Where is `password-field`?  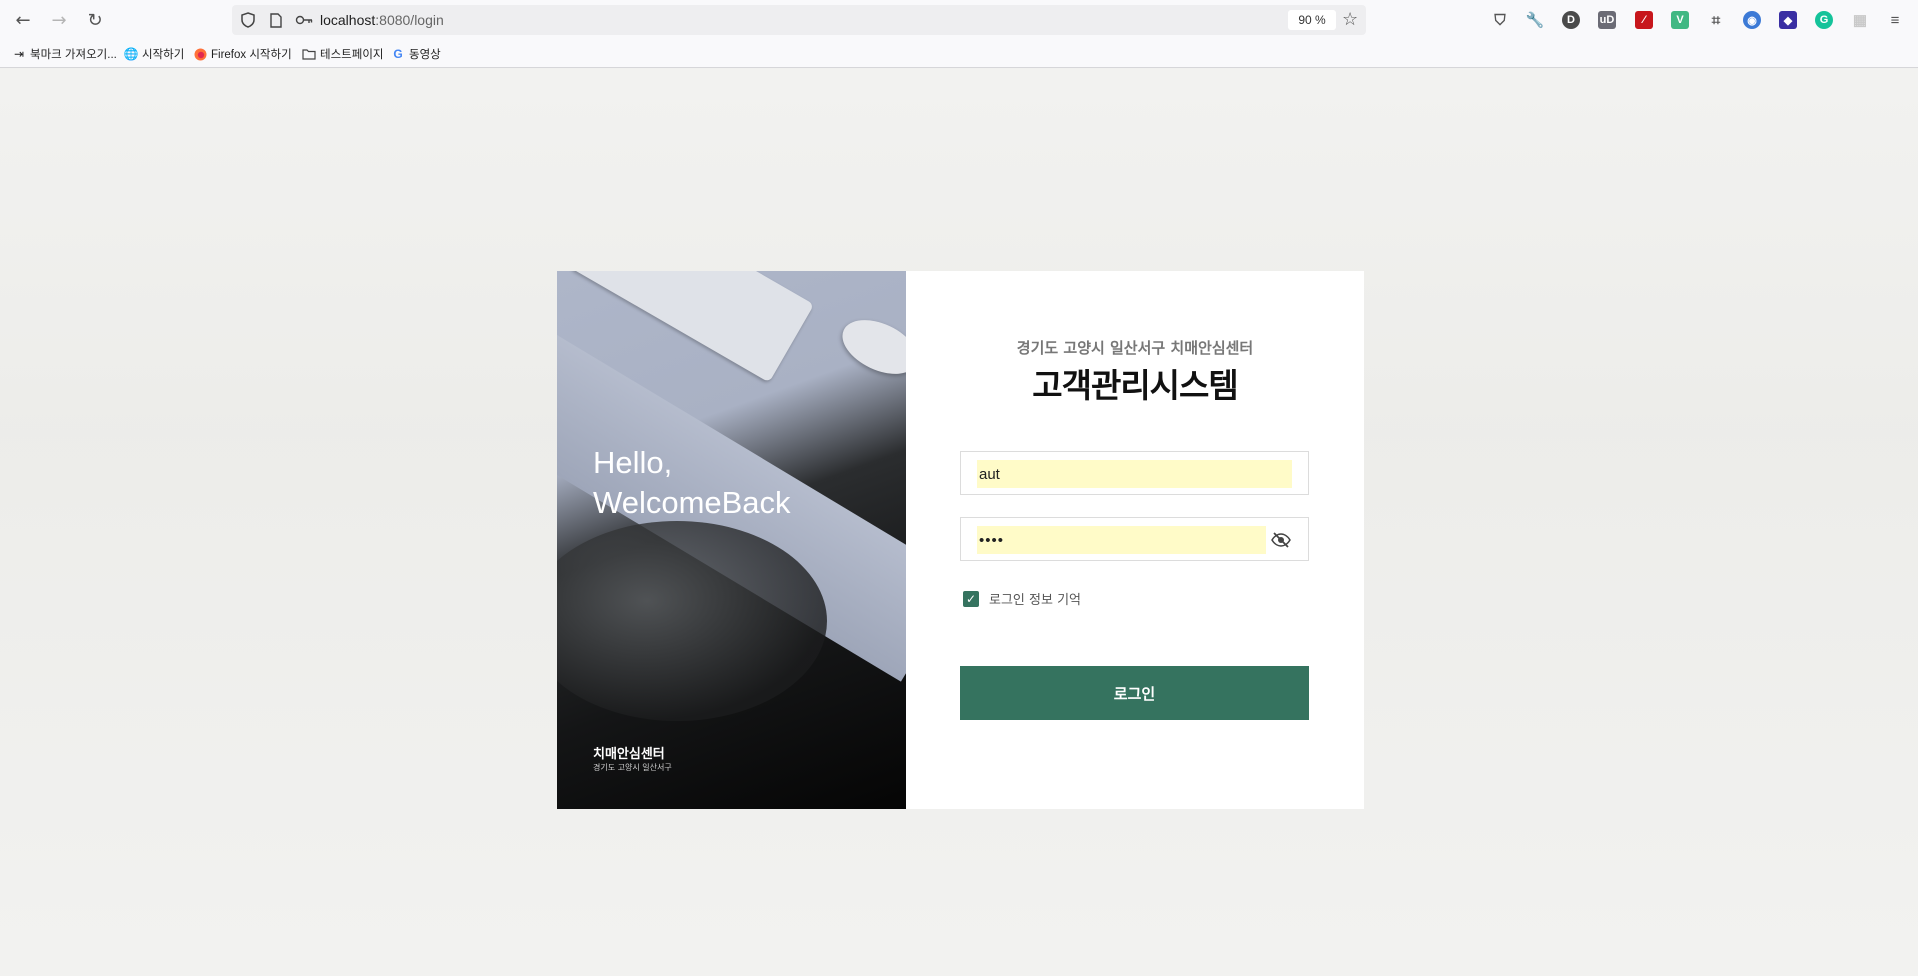
password-field is located at coordinates (1134, 539).